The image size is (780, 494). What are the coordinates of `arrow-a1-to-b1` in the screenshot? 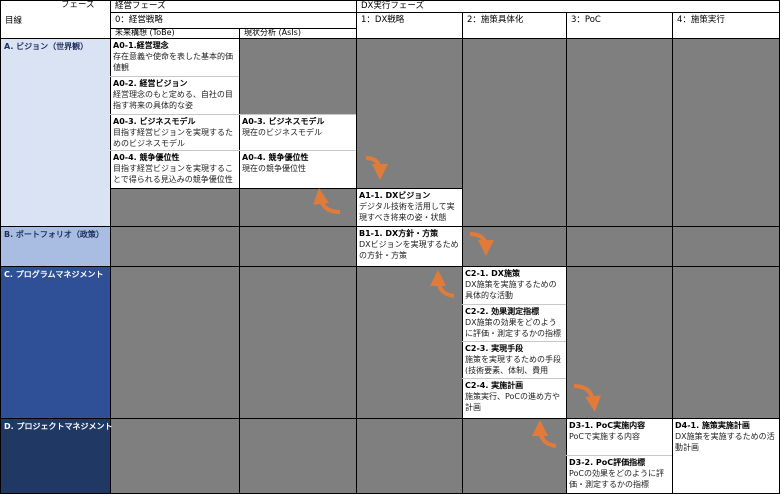 It's located at (481, 244).